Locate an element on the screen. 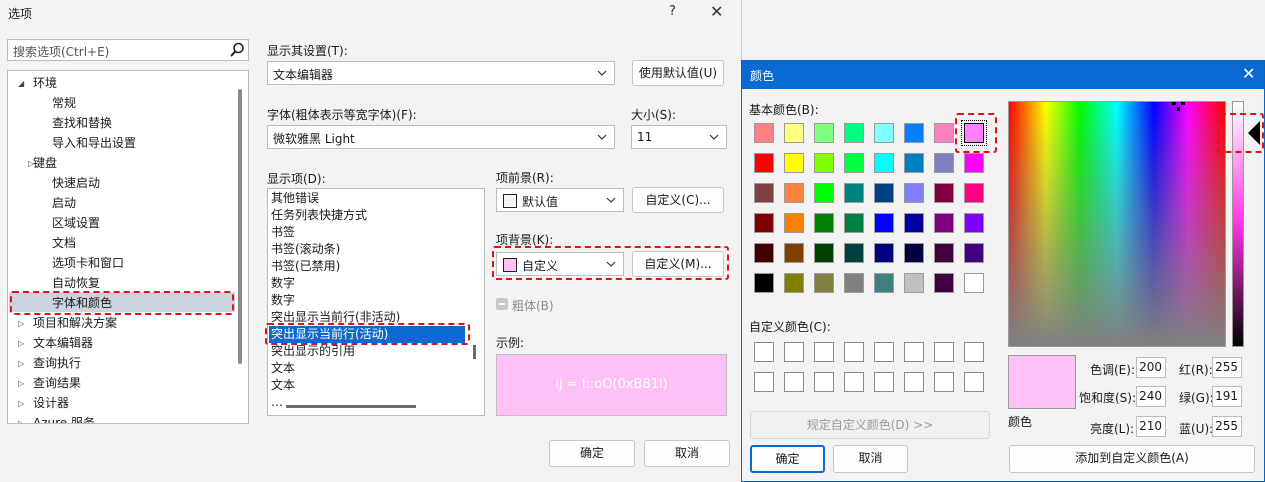 Image resolution: width=1265 pixels, height=482 pixels. display-item: 其他错误 is located at coordinates (295, 198).